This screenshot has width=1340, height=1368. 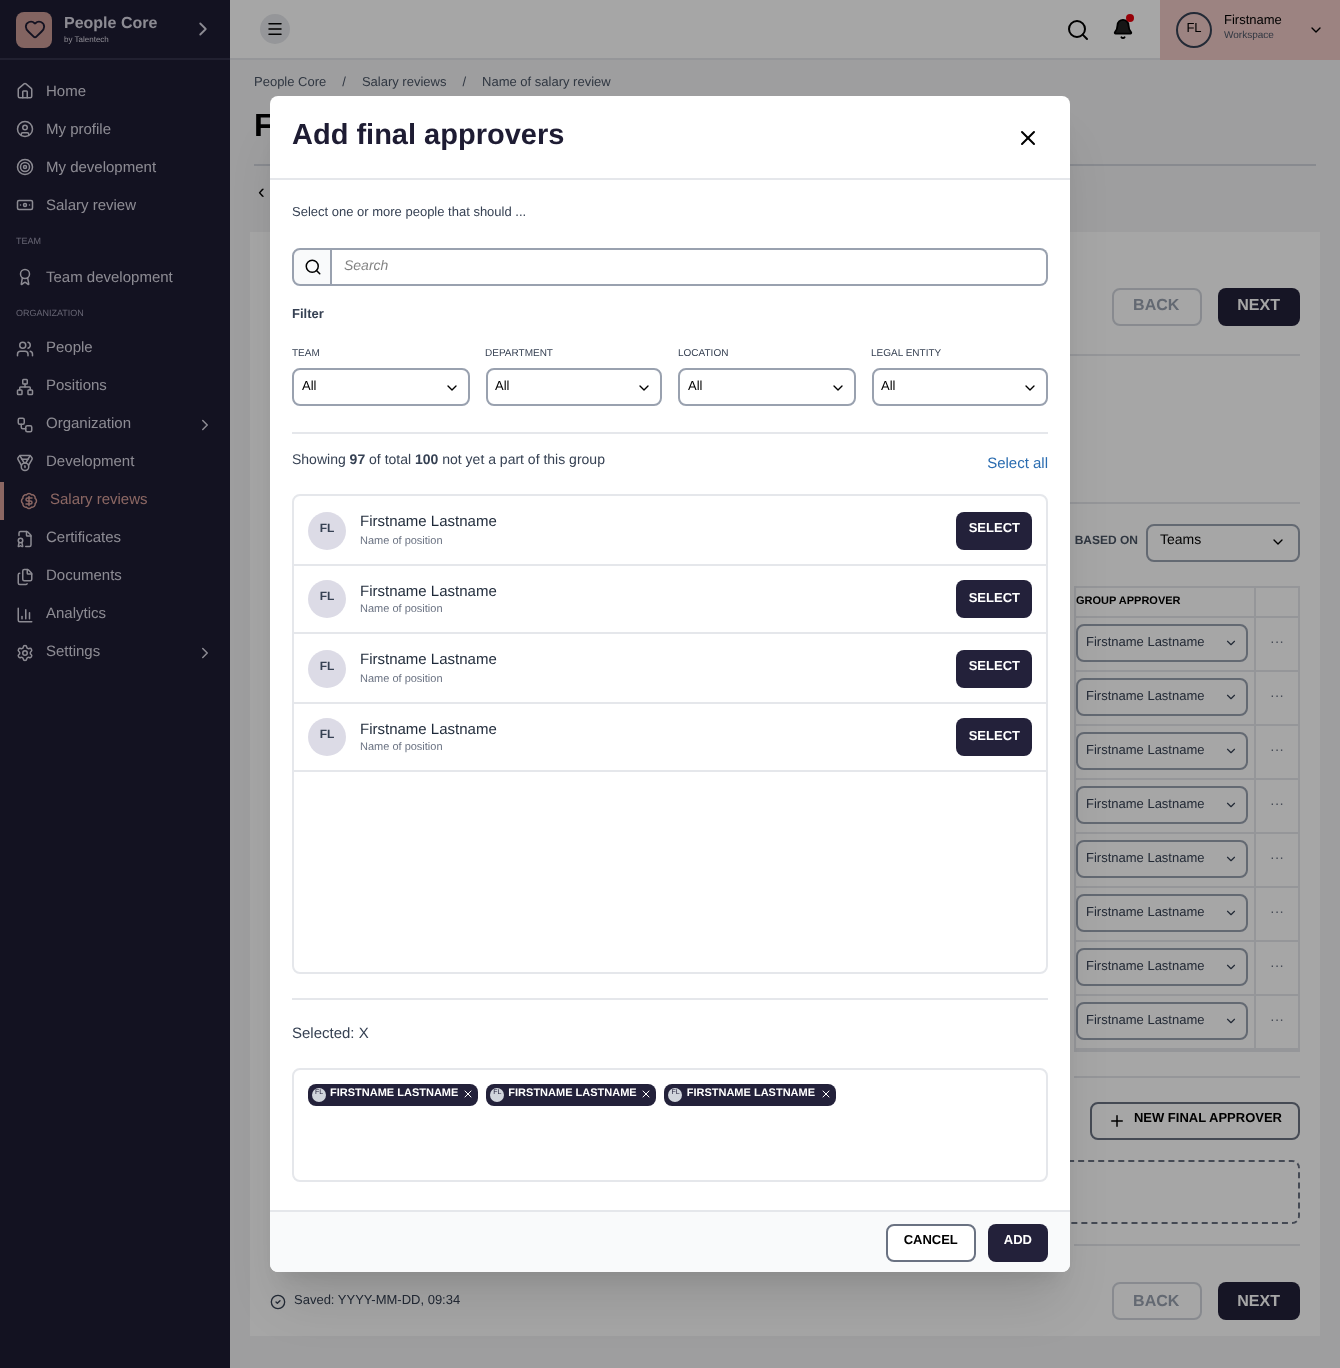 I want to click on close-icon, so click(x=1028, y=137).